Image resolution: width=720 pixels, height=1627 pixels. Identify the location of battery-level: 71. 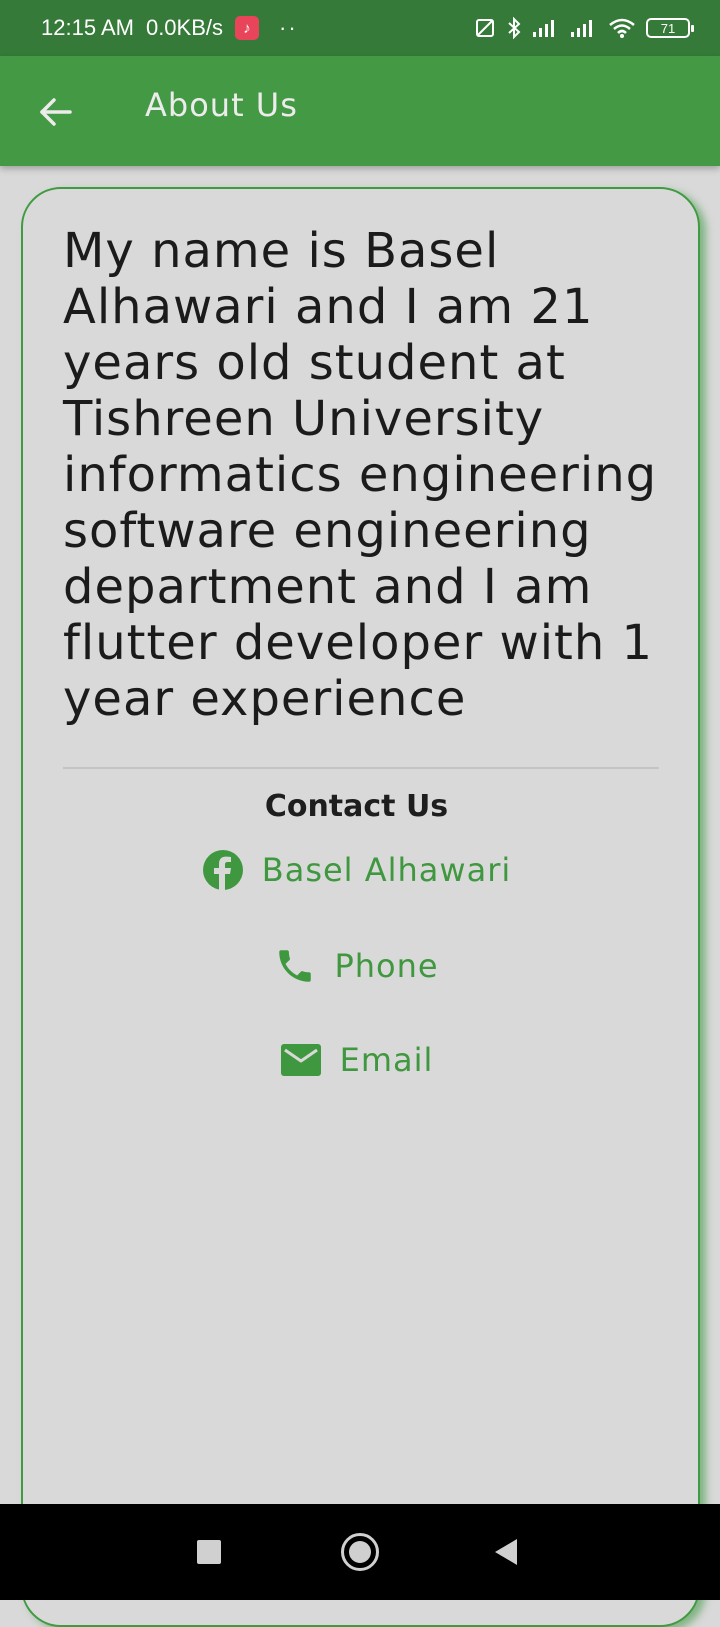
(668, 28).